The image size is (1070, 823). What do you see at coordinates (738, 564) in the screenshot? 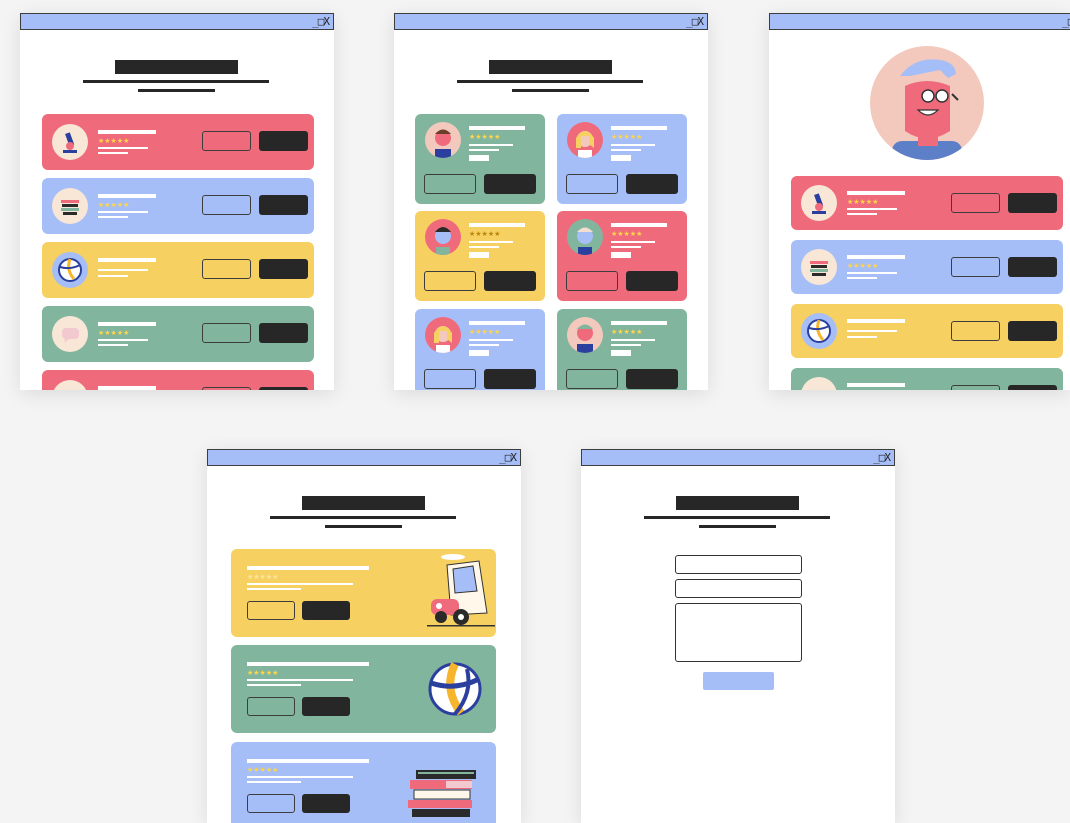
I see `name-field` at bounding box center [738, 564].